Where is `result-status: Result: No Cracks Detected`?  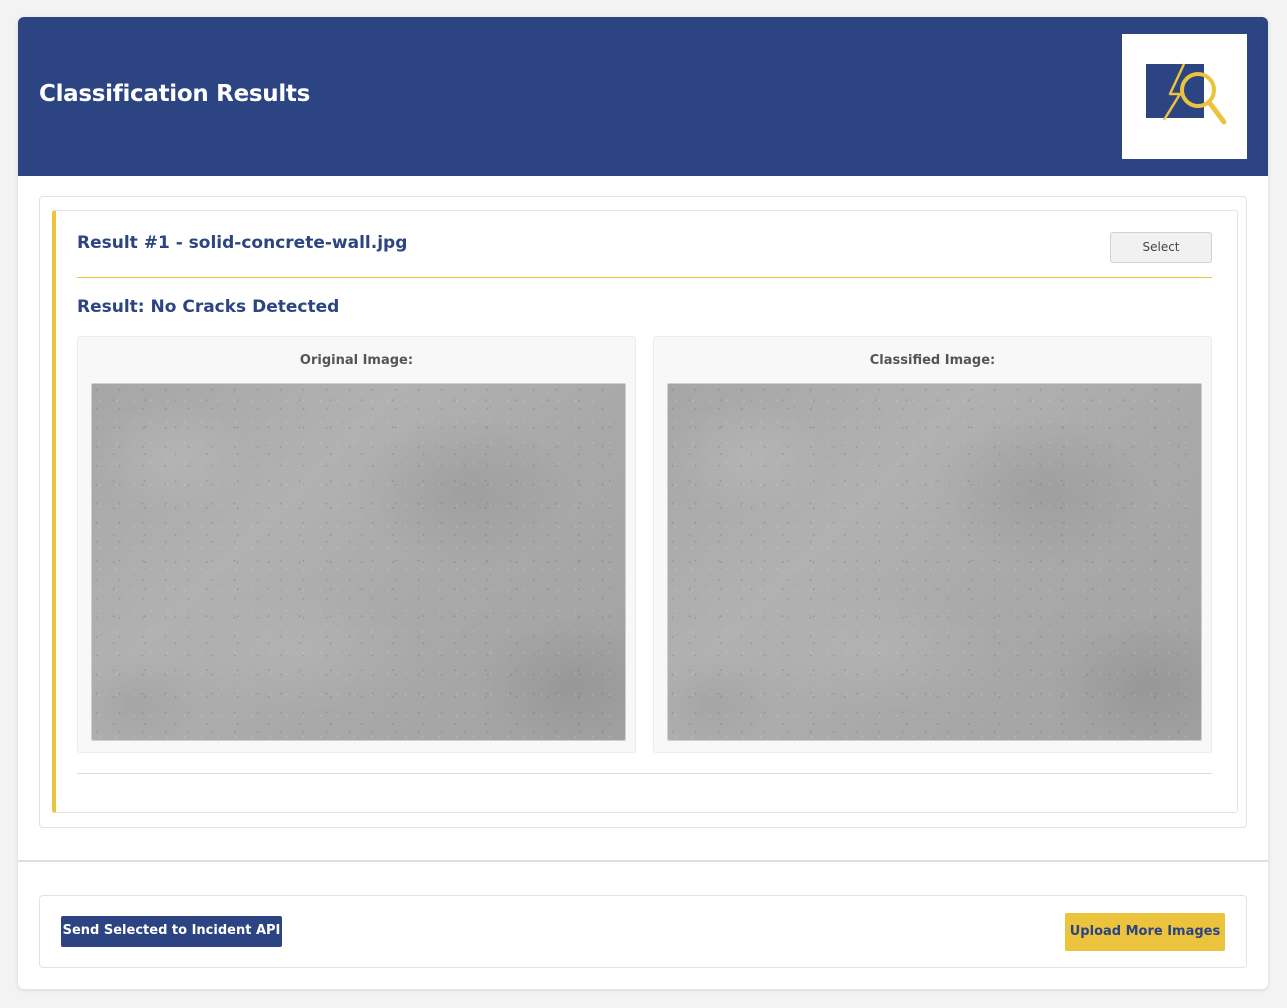
result-status: Result: No Cracks Detected is located at coordinates (208, 307).